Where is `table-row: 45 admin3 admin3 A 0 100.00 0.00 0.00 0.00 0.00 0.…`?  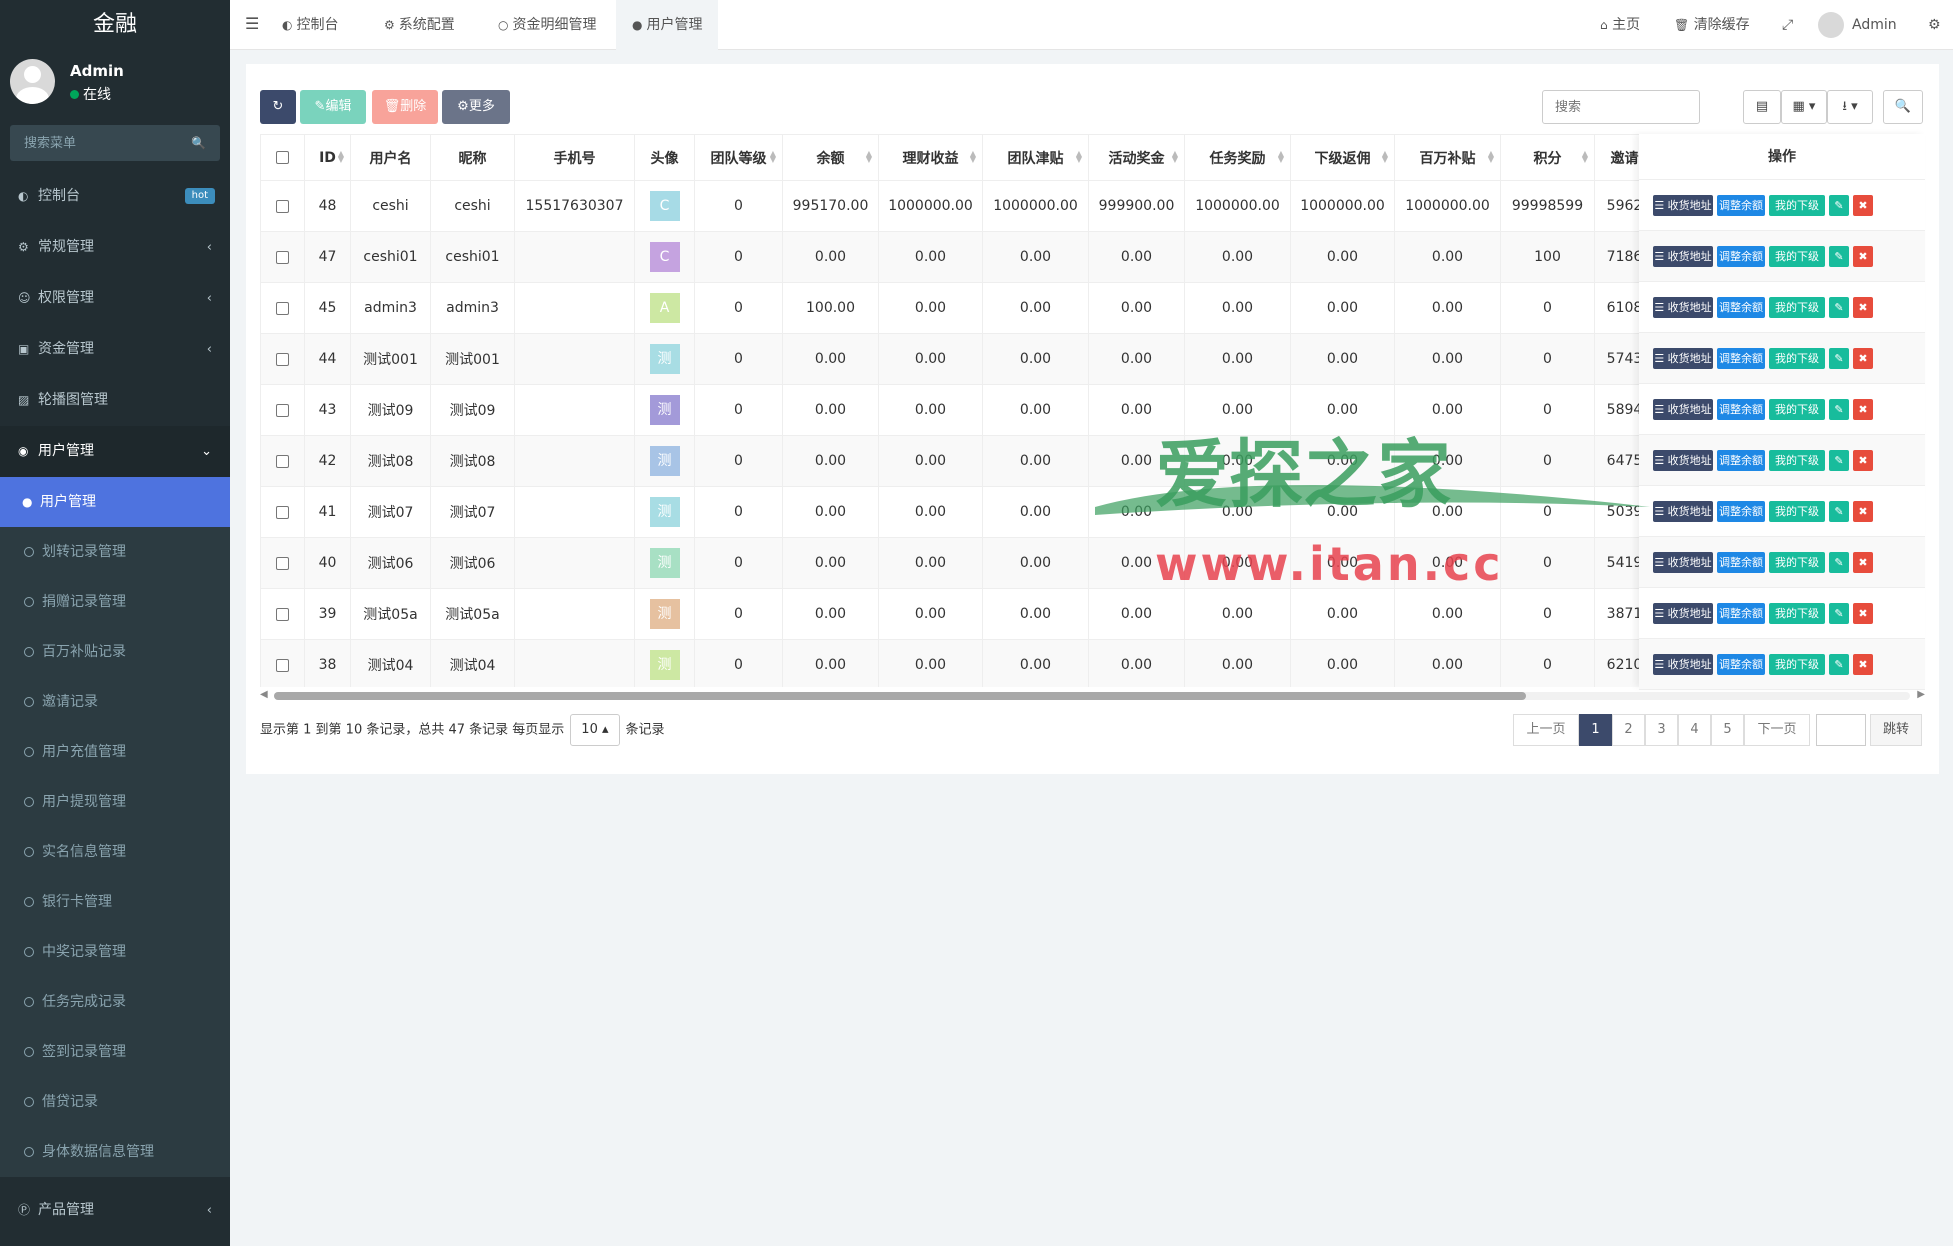
table-row: 45 admin3 admin3 A 0 100.00 0.00 0.00 0.00 0.00 0.… is located at coordinates (957, 308).